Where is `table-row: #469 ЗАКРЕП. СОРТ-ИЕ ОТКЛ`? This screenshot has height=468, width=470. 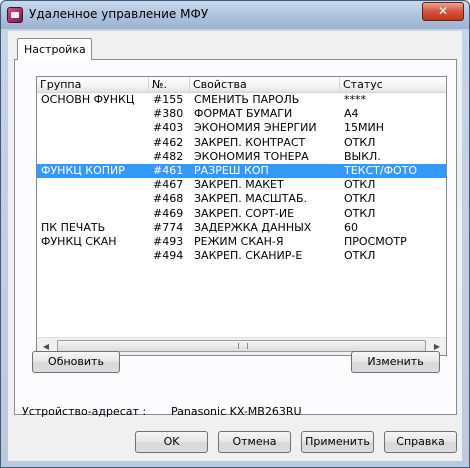 table-row: #469 ЗАКРЕП. СОРТ-ИЕ ОТКЛ is located at coordinates (241, 214).